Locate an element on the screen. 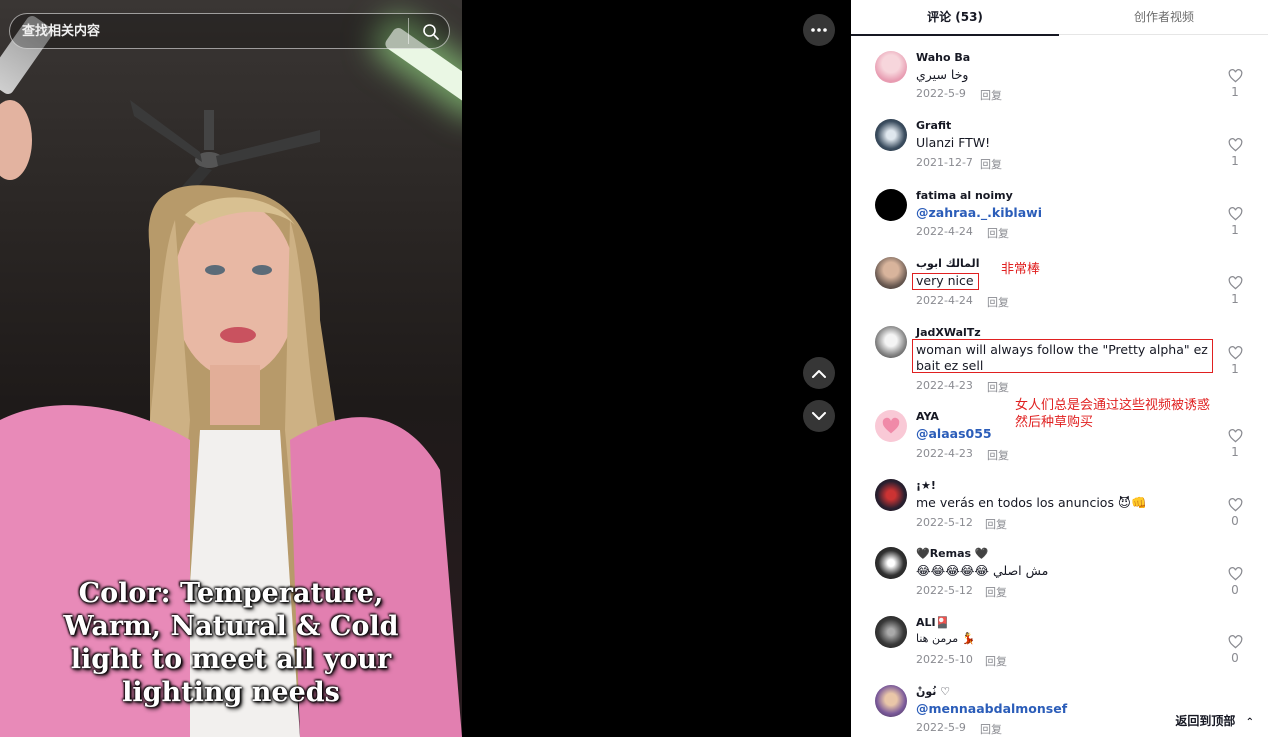 The height and width of the screenshot is (737, 1268). search-input is located at coordinates (212, 31).